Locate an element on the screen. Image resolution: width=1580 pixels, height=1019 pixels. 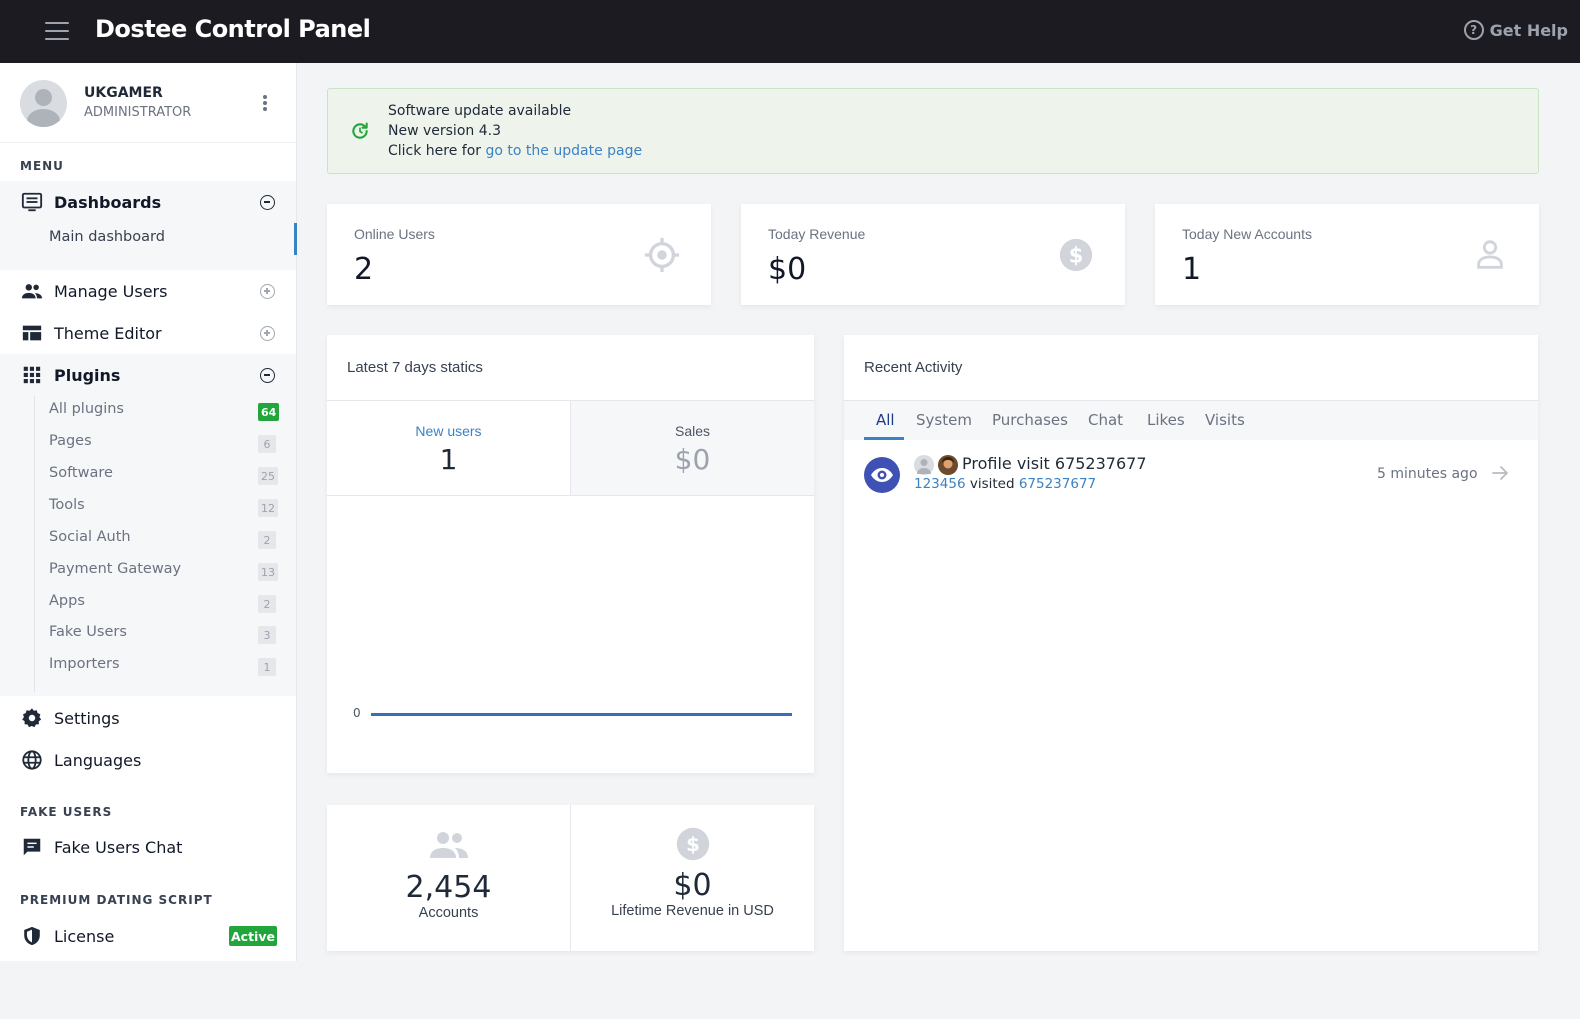
accounts-total: 2,454 Accounts is located at coordinates (448, 878).